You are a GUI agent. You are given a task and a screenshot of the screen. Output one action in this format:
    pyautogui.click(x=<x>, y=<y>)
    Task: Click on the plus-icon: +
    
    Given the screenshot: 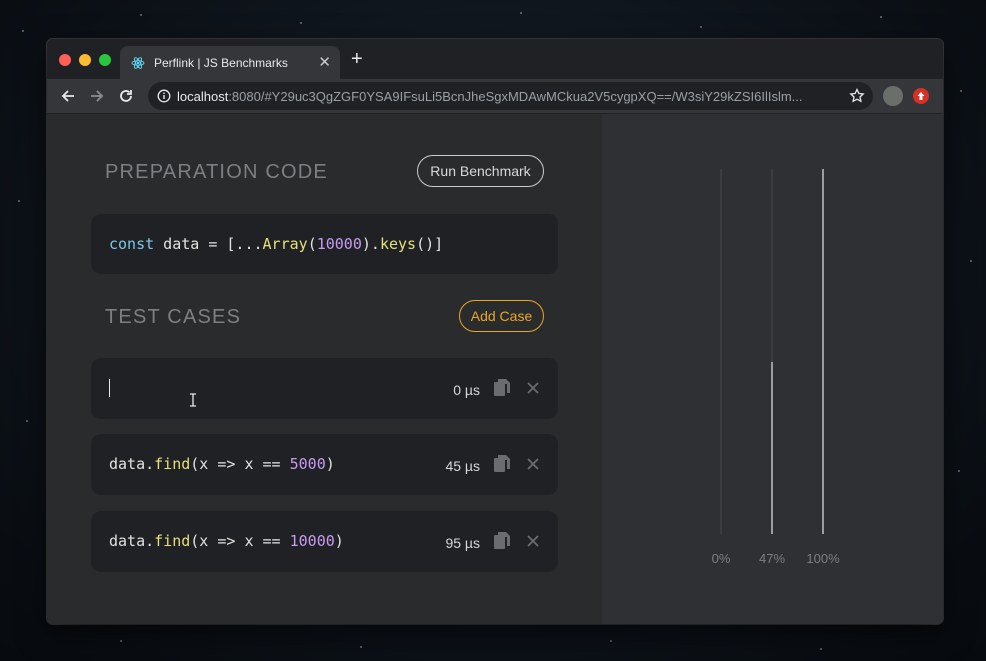 What is the action you would take?
    pyautogui.click(x=357, y=59)
    